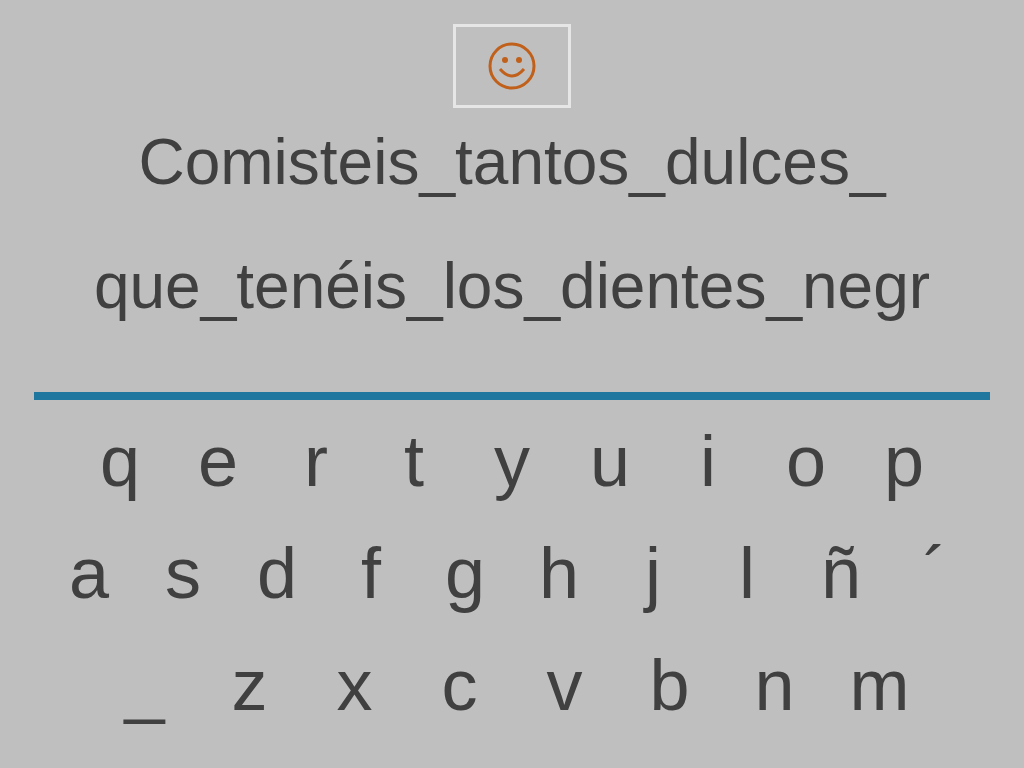 The height and width of the screenshot is (768, 1024). Describe the element at coordinates (465, 573) in the screenshot. I see `letter-key: g` at that location.